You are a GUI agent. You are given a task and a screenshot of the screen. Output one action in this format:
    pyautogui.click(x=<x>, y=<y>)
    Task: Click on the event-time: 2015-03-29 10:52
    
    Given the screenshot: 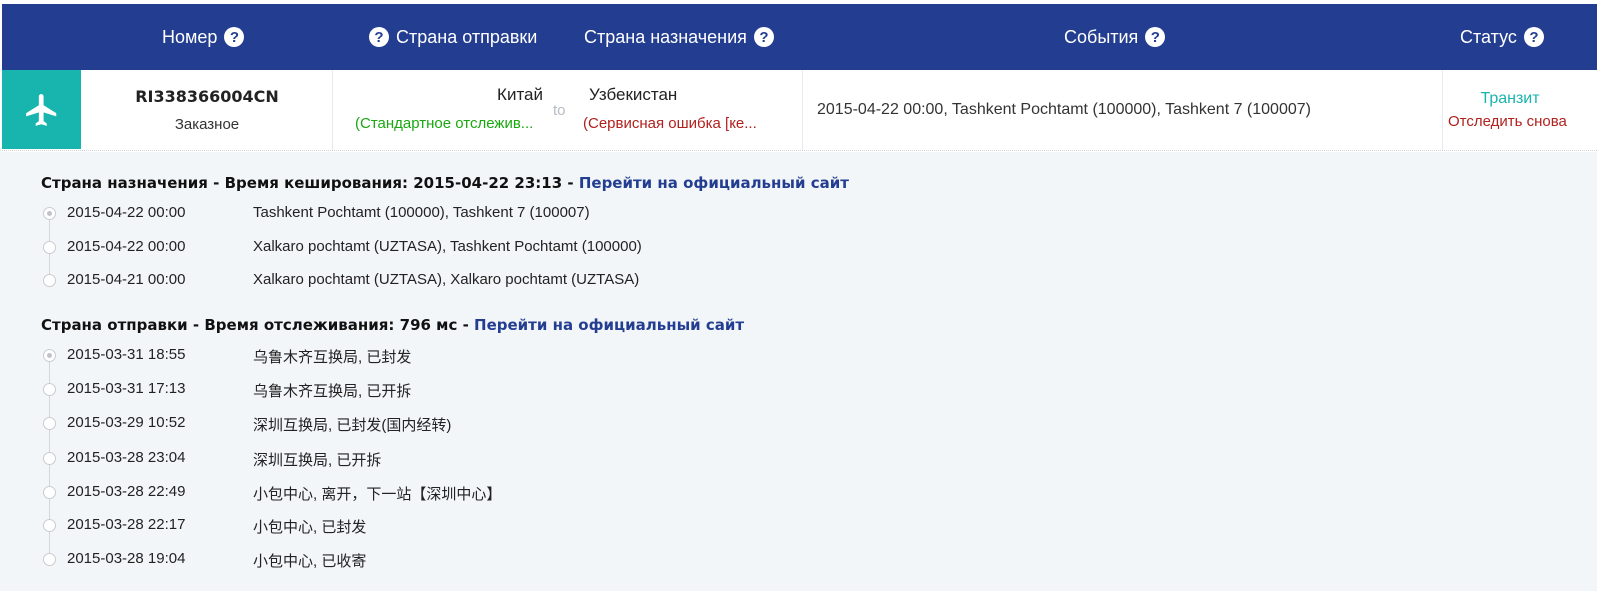 What is the action you would take?
    pyautogui.click(x=126, y=422)
    